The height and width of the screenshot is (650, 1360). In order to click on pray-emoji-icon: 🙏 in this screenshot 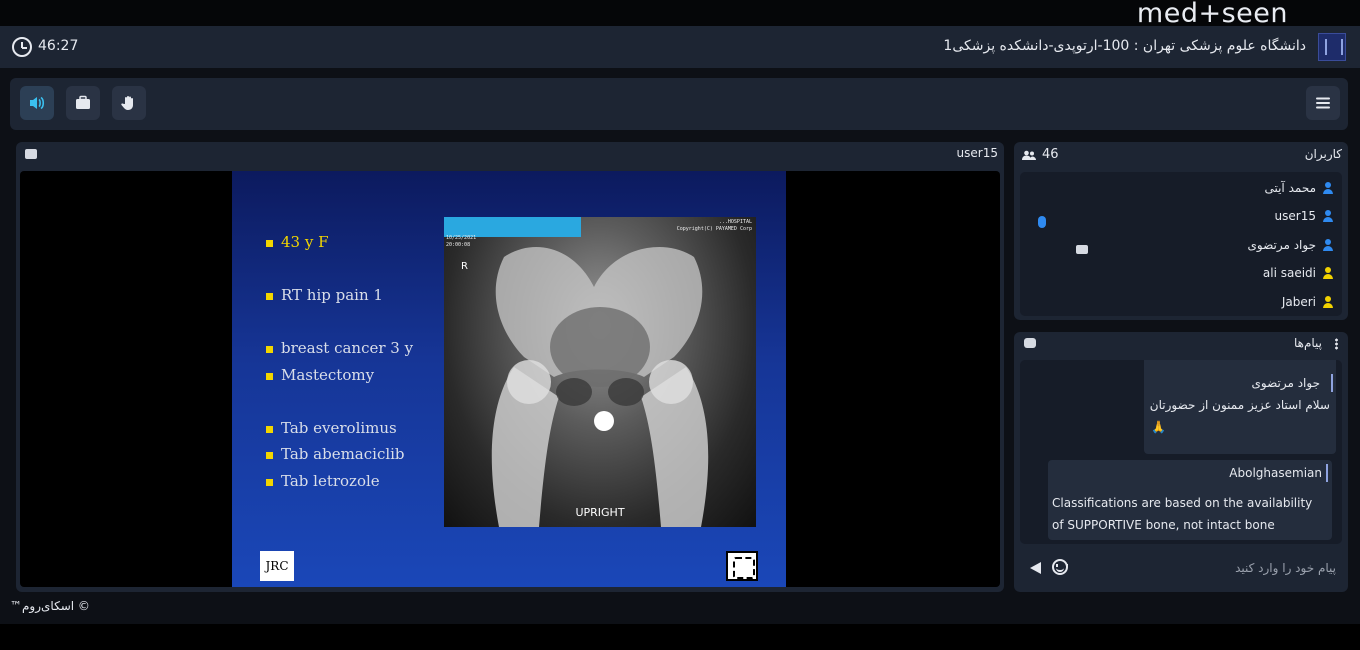, I will do `click(1158, 427)`.